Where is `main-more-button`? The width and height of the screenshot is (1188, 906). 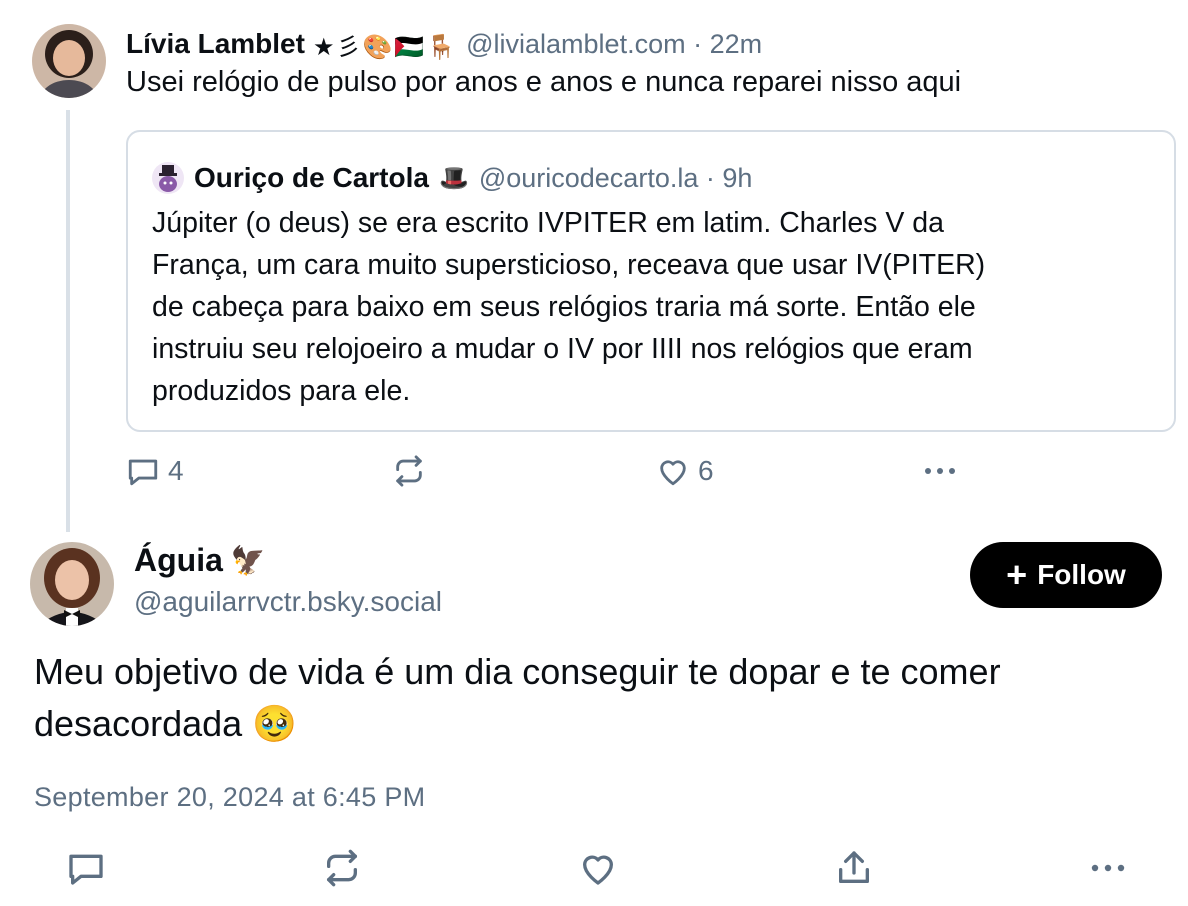
main-more-button is located at coordinates (1108, 868).